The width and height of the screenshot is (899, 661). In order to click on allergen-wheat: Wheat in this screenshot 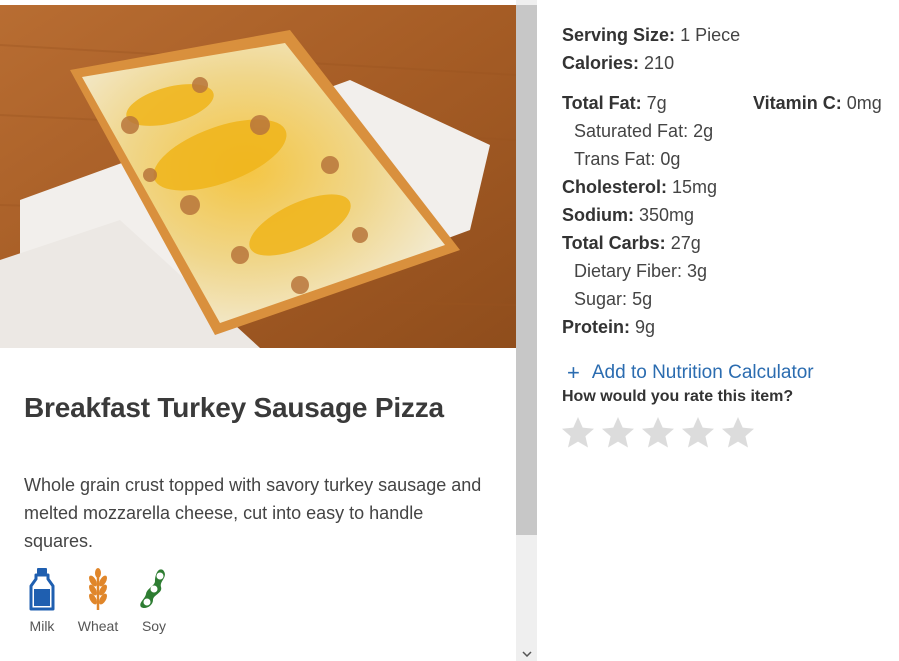, I will do `click(98, 600)`.